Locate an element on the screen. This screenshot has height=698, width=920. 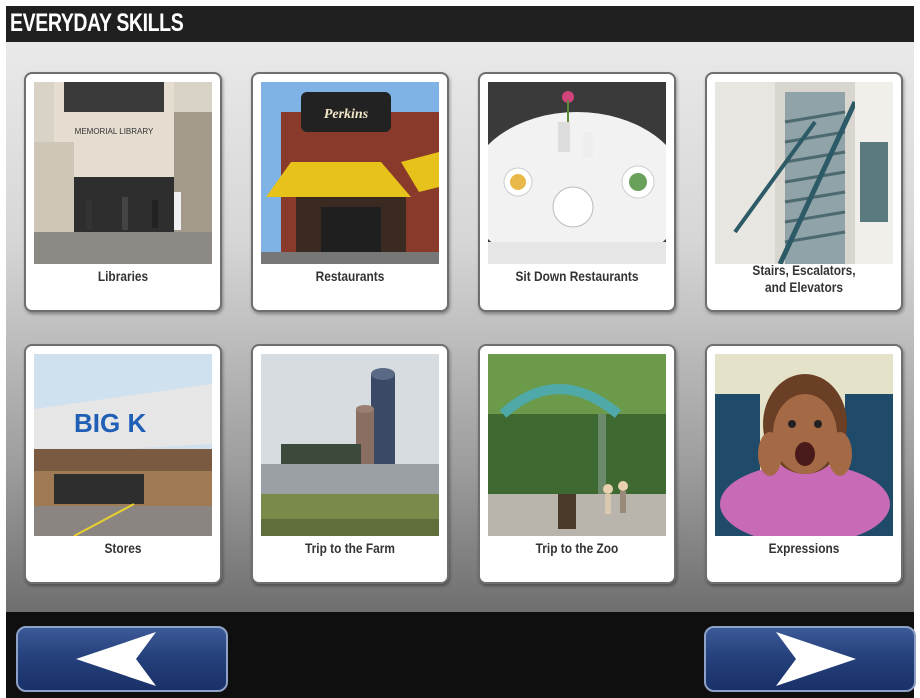
sit-down-restaurants-photo is located at coordinates (577, 173).